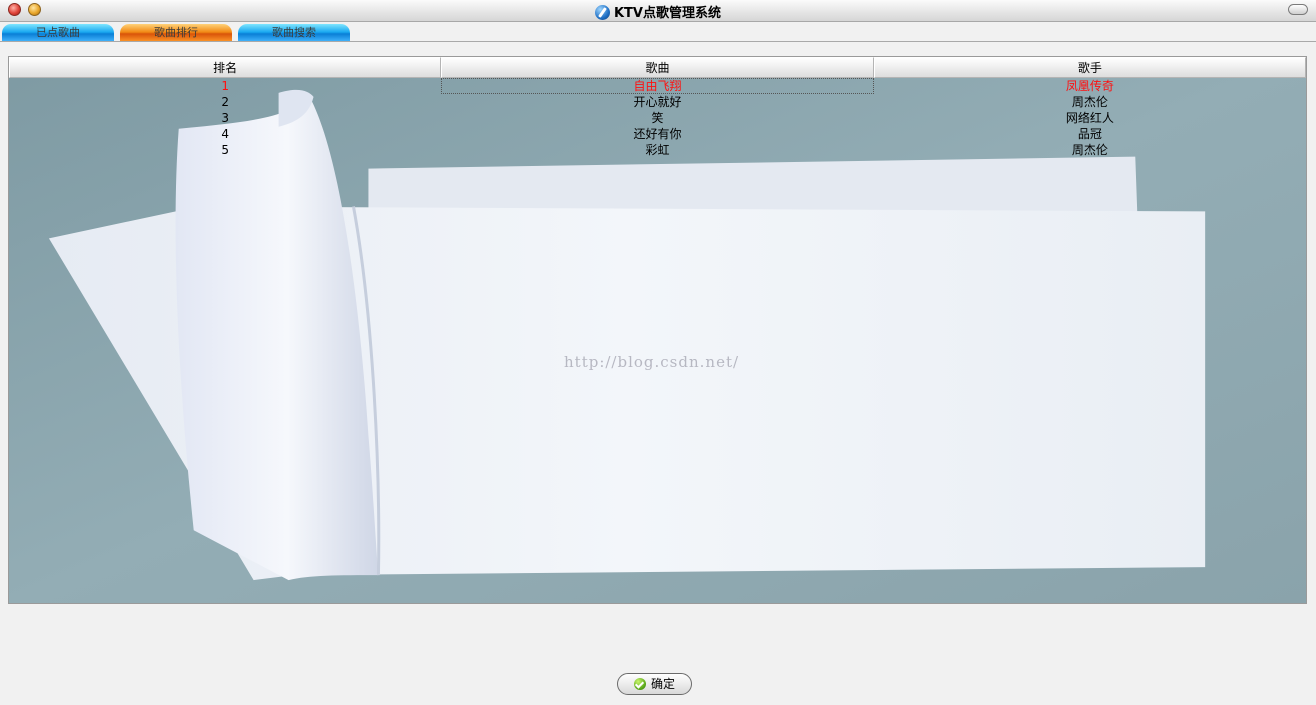 Image resolution: width=1316 pixels, height=705 pixels. I want to click on song-cell: 彩虹, so click(657, 150).